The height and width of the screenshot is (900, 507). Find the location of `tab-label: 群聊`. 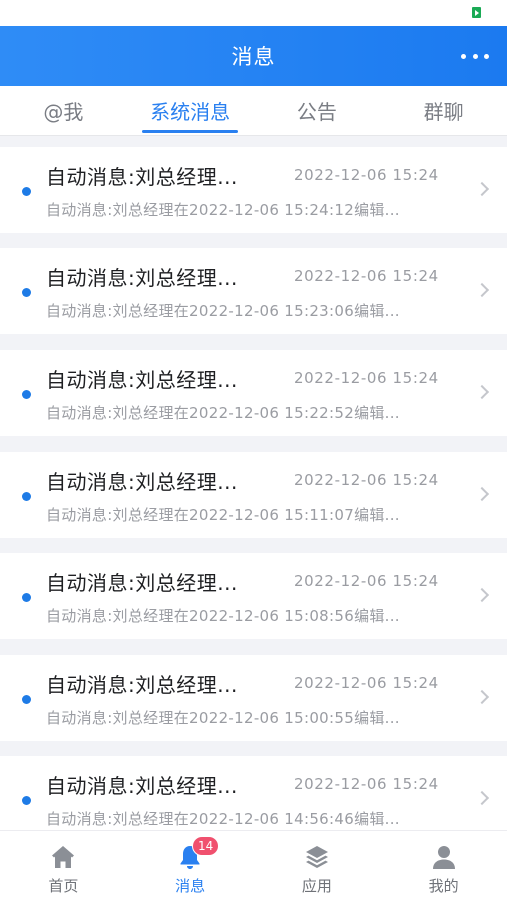

tab-label: 群聊 is located at coordinates (443, 112).